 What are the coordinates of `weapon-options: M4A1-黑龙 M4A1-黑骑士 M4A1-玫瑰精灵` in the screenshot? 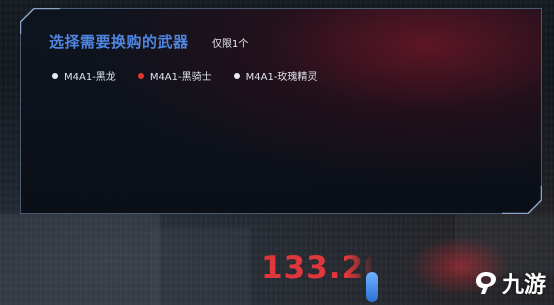 It's located at (184, 75).